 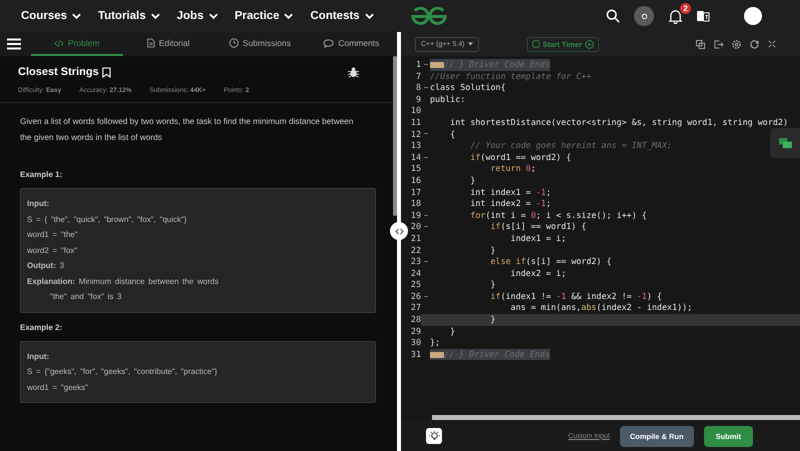 I want to click on notification-badge: 2, so click(x=685, y=8).